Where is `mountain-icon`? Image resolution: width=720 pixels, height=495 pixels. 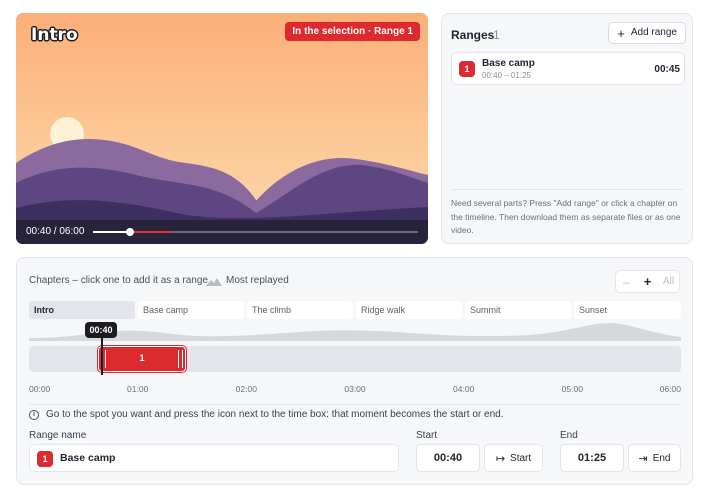
mountain-icon is located at coordinates (214, 282).